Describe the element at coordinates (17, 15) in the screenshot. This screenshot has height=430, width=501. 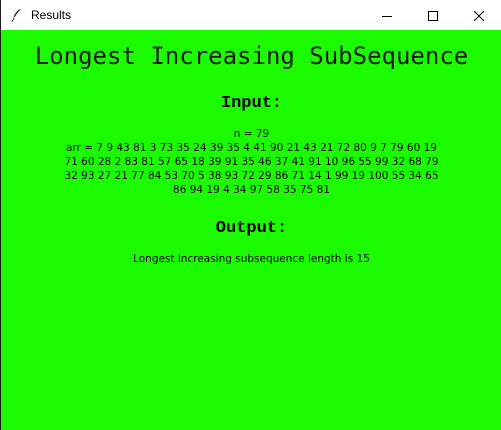
I see `feather-icon` at that location.